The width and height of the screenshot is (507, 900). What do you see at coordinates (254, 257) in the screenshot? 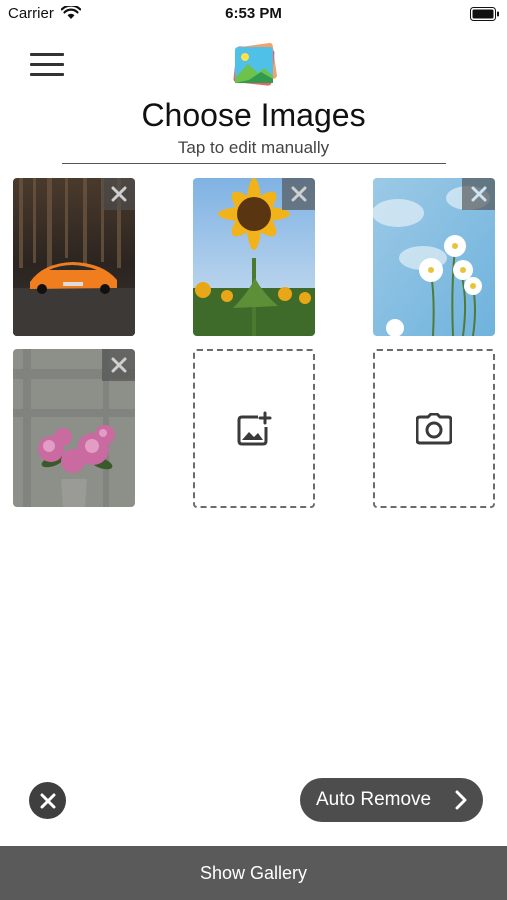
I see `image-tile-sunflower` at bounding box center [254, 257].